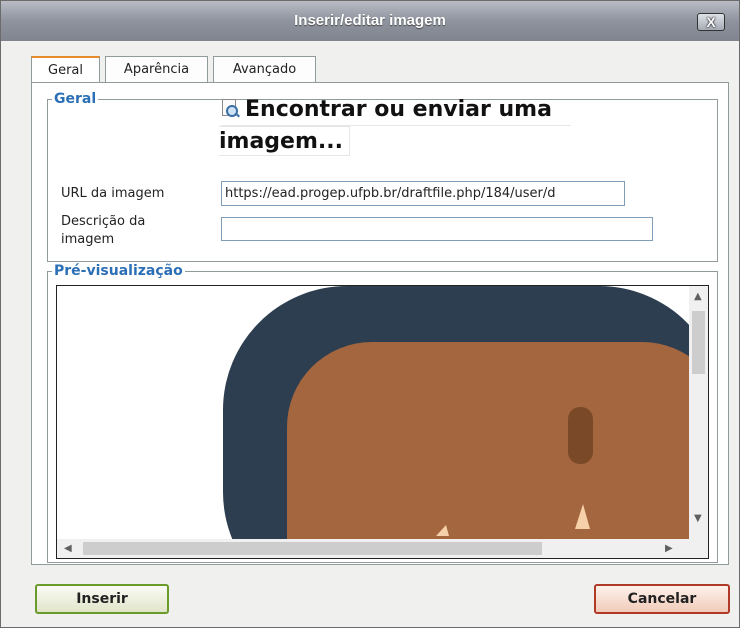 The height and width of the screenshot is (630, 742). Describe the element at coordinates (580, 435) in the screenshot. I see `avatar-eye` at that location.